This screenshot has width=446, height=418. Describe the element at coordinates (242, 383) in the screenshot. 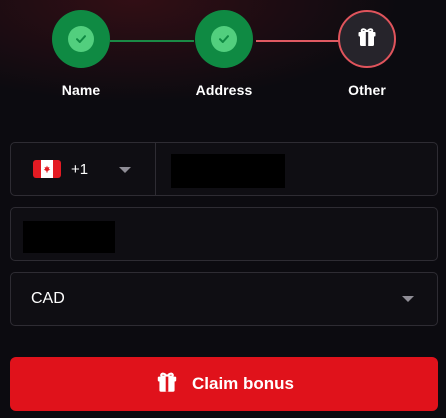

I see `claim-bonus-label: Claim bonus` at that location.